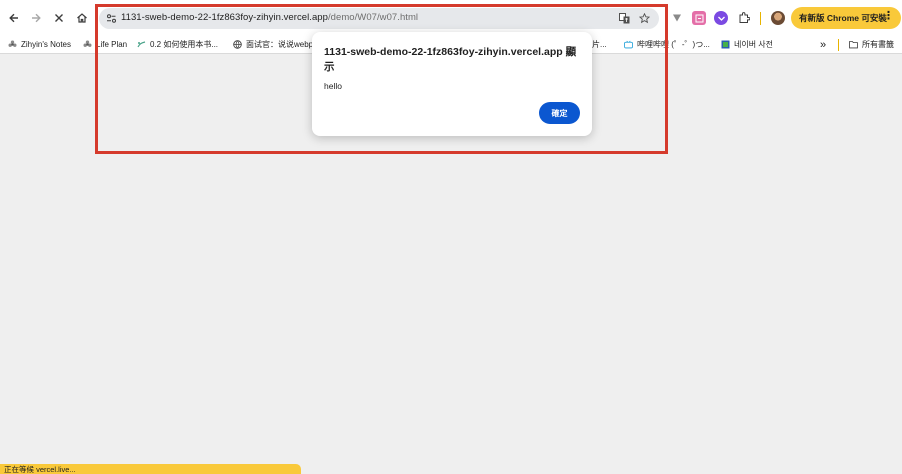 The width and height of the screenshot is (902, 474). Describe the element at coordinates (333, 86) in the screenshot. I see `alert-message: hello` at that location.